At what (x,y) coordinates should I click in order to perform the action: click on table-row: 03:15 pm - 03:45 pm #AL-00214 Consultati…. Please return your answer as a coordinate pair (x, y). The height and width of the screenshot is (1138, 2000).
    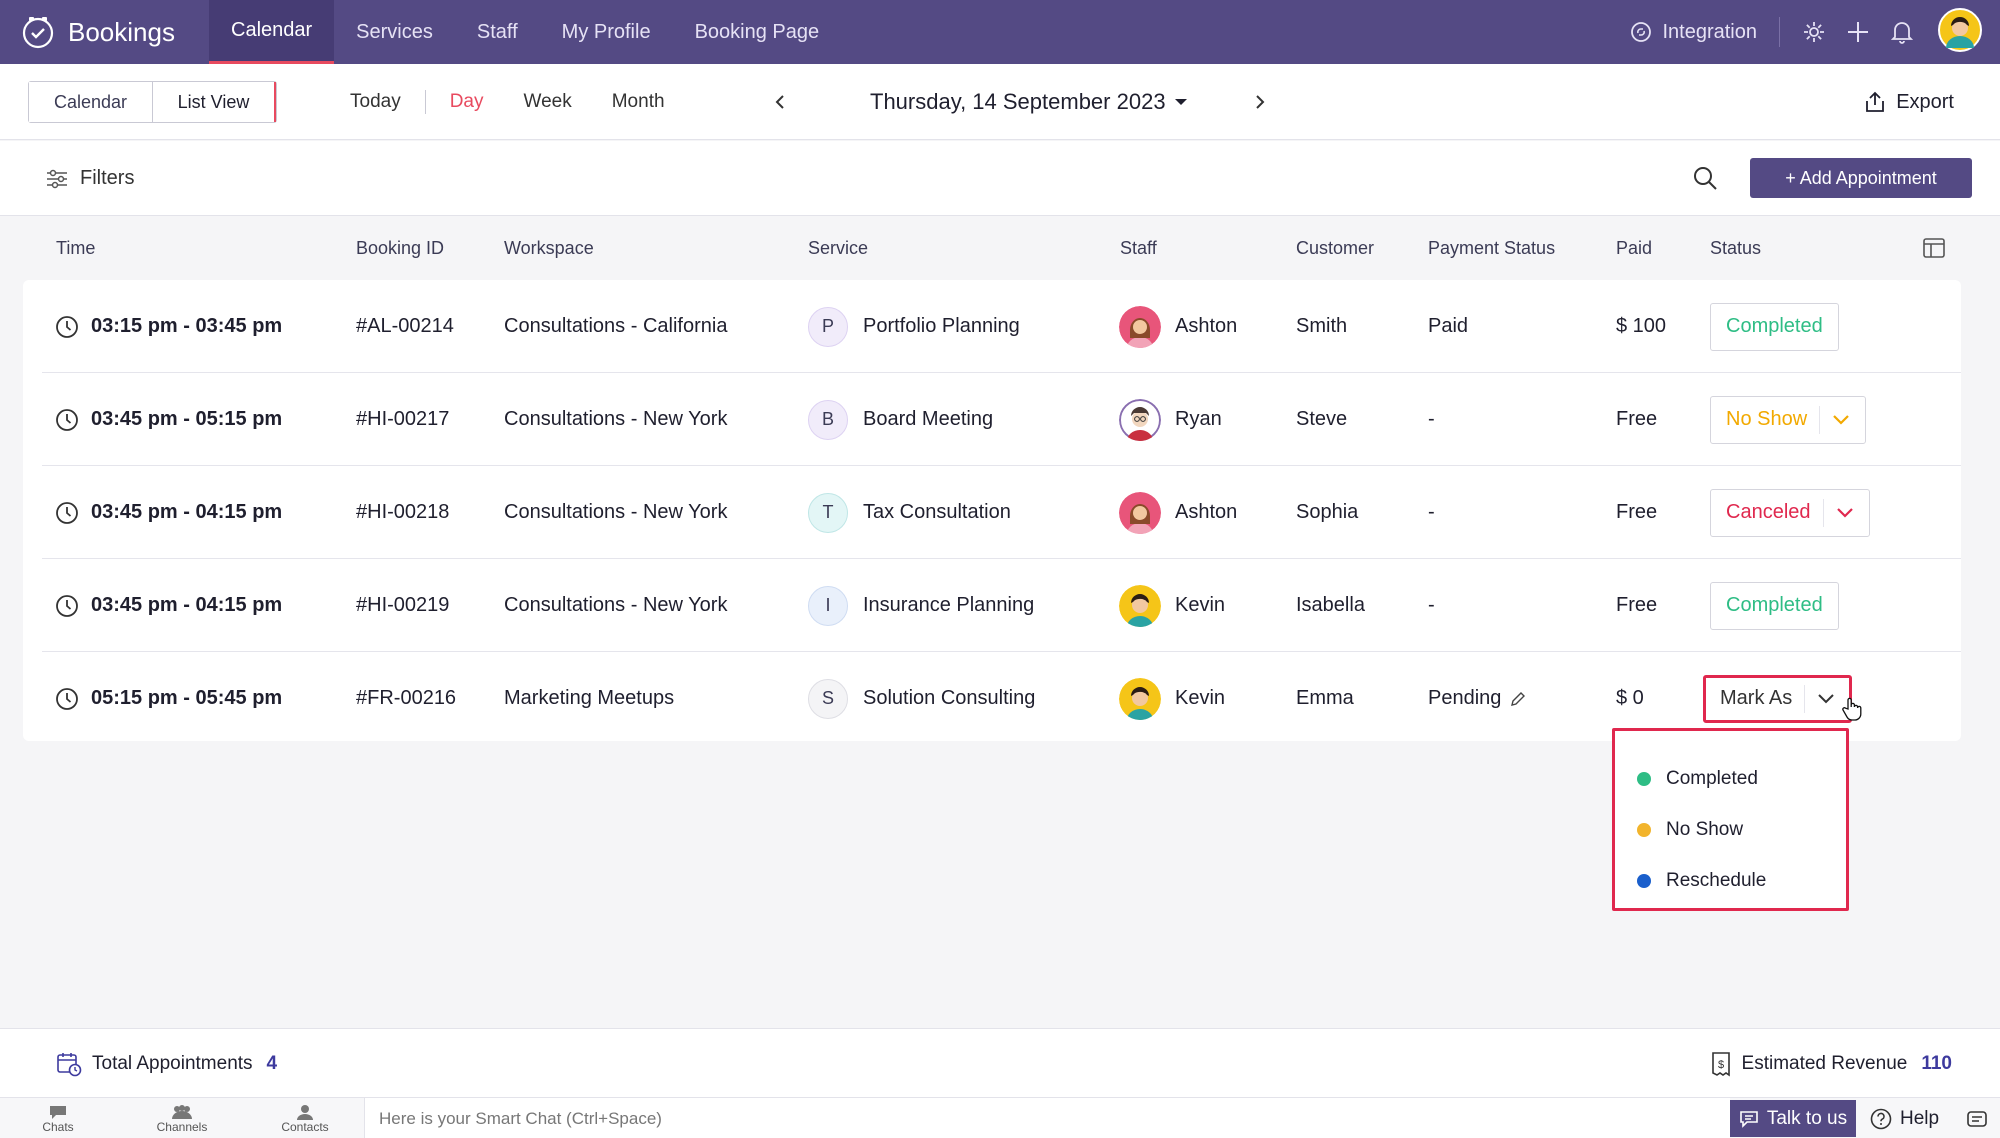
    Looking at the image, I should click on (992, 326).